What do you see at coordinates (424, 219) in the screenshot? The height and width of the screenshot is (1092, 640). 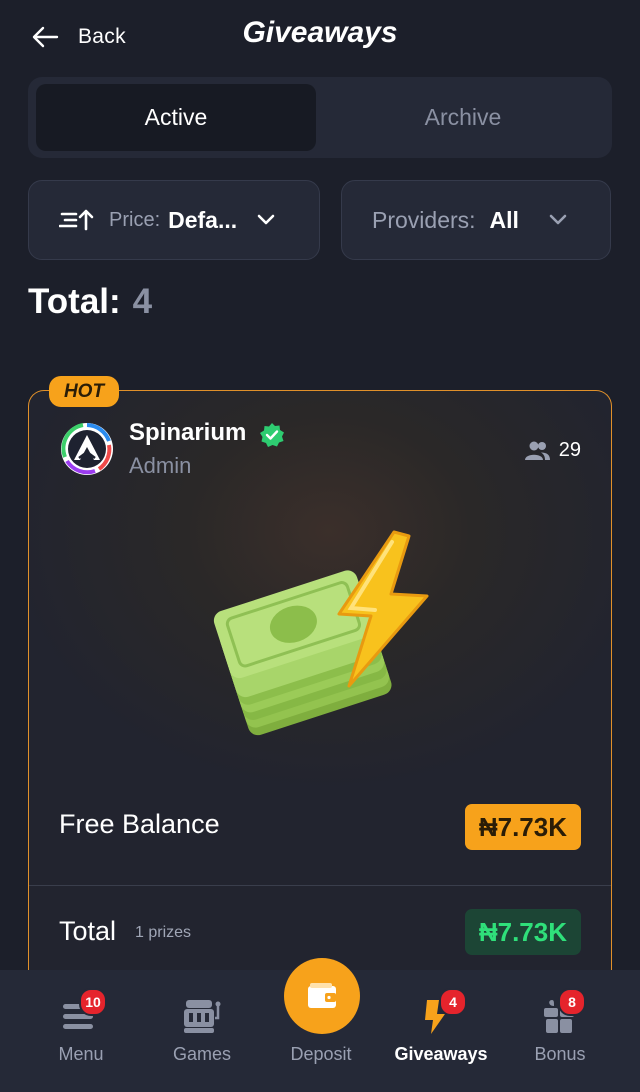 I see `providers-filter-label: Providers:` at bounding box center [424, 219].